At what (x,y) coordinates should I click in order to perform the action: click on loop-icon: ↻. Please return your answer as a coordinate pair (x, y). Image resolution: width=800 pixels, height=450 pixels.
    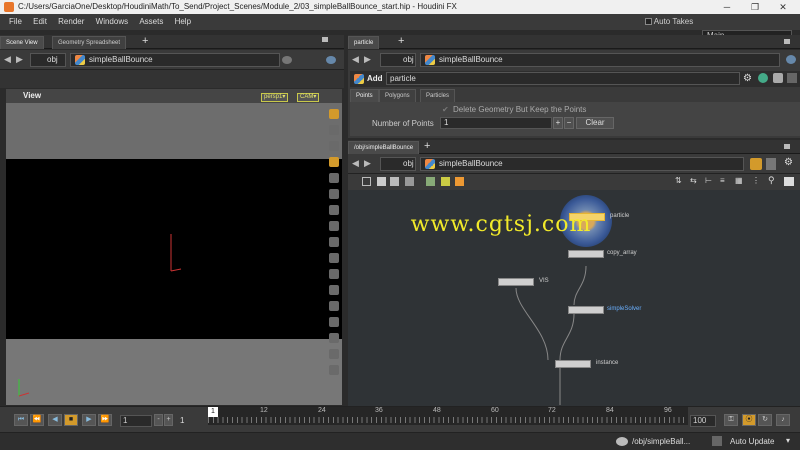
    Looking at the image, I should click on (765, 420).